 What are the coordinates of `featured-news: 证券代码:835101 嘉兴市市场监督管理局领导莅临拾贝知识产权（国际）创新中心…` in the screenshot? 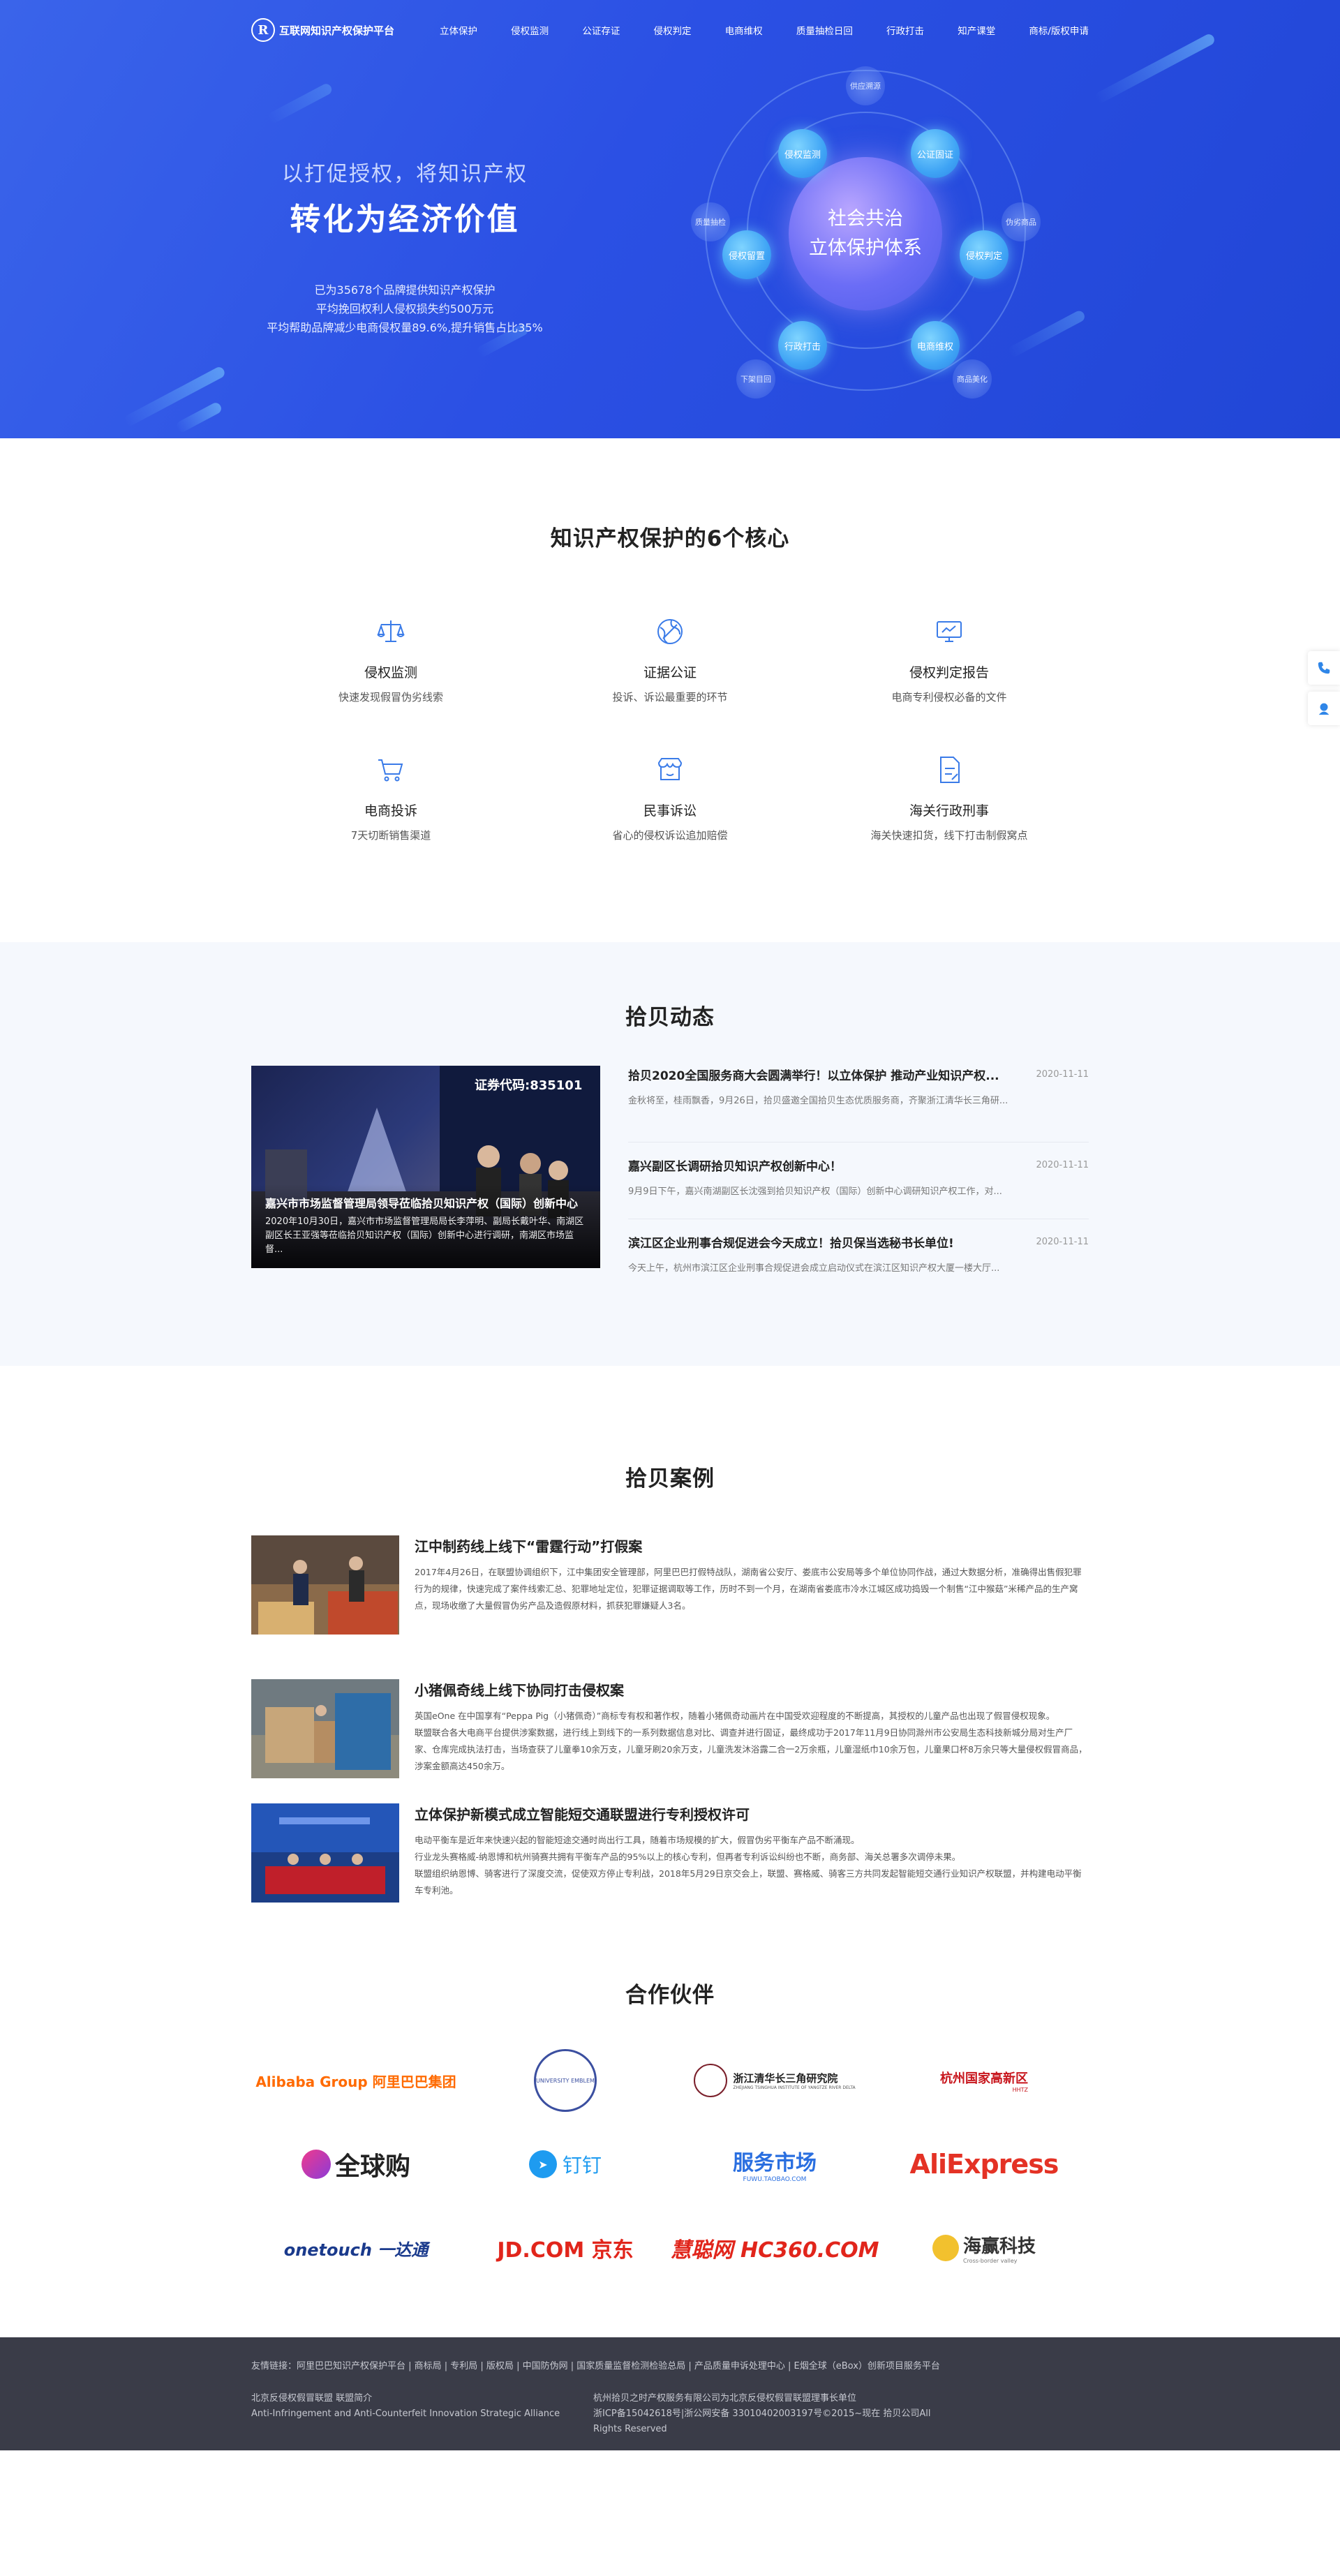 It's located at (425, 1167).